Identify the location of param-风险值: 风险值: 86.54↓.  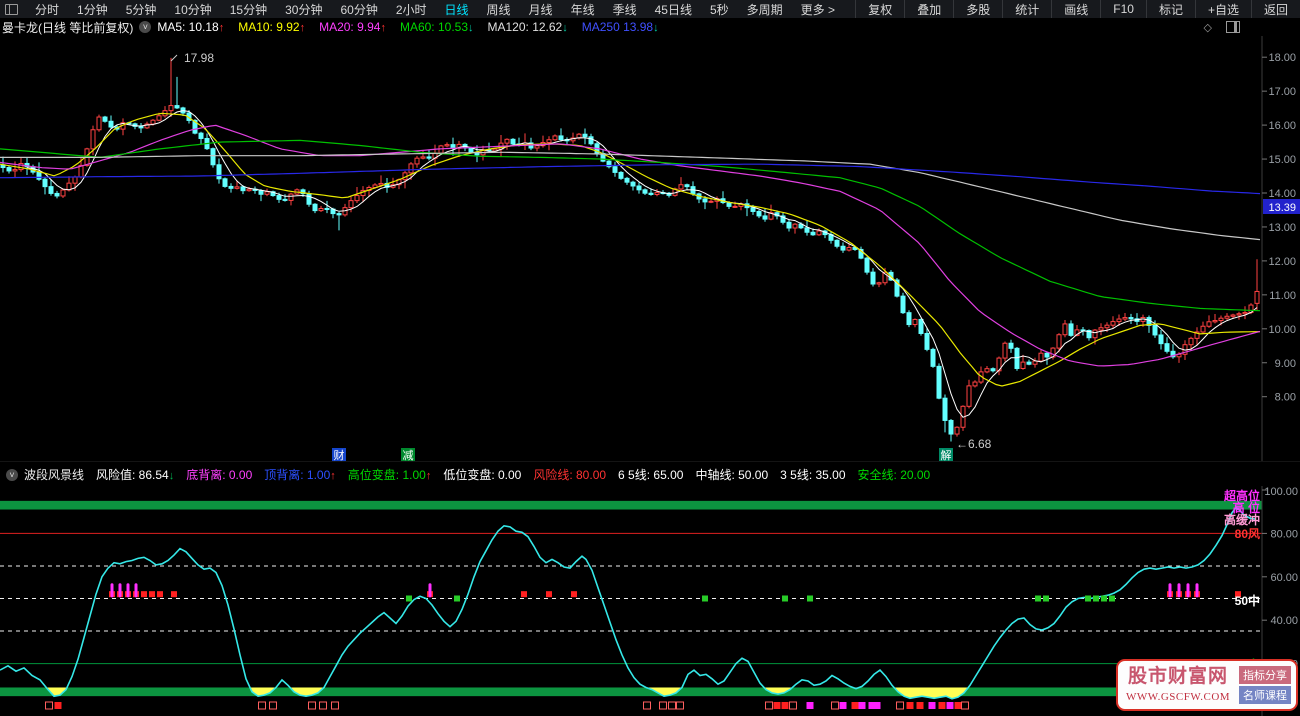
(135, 475).